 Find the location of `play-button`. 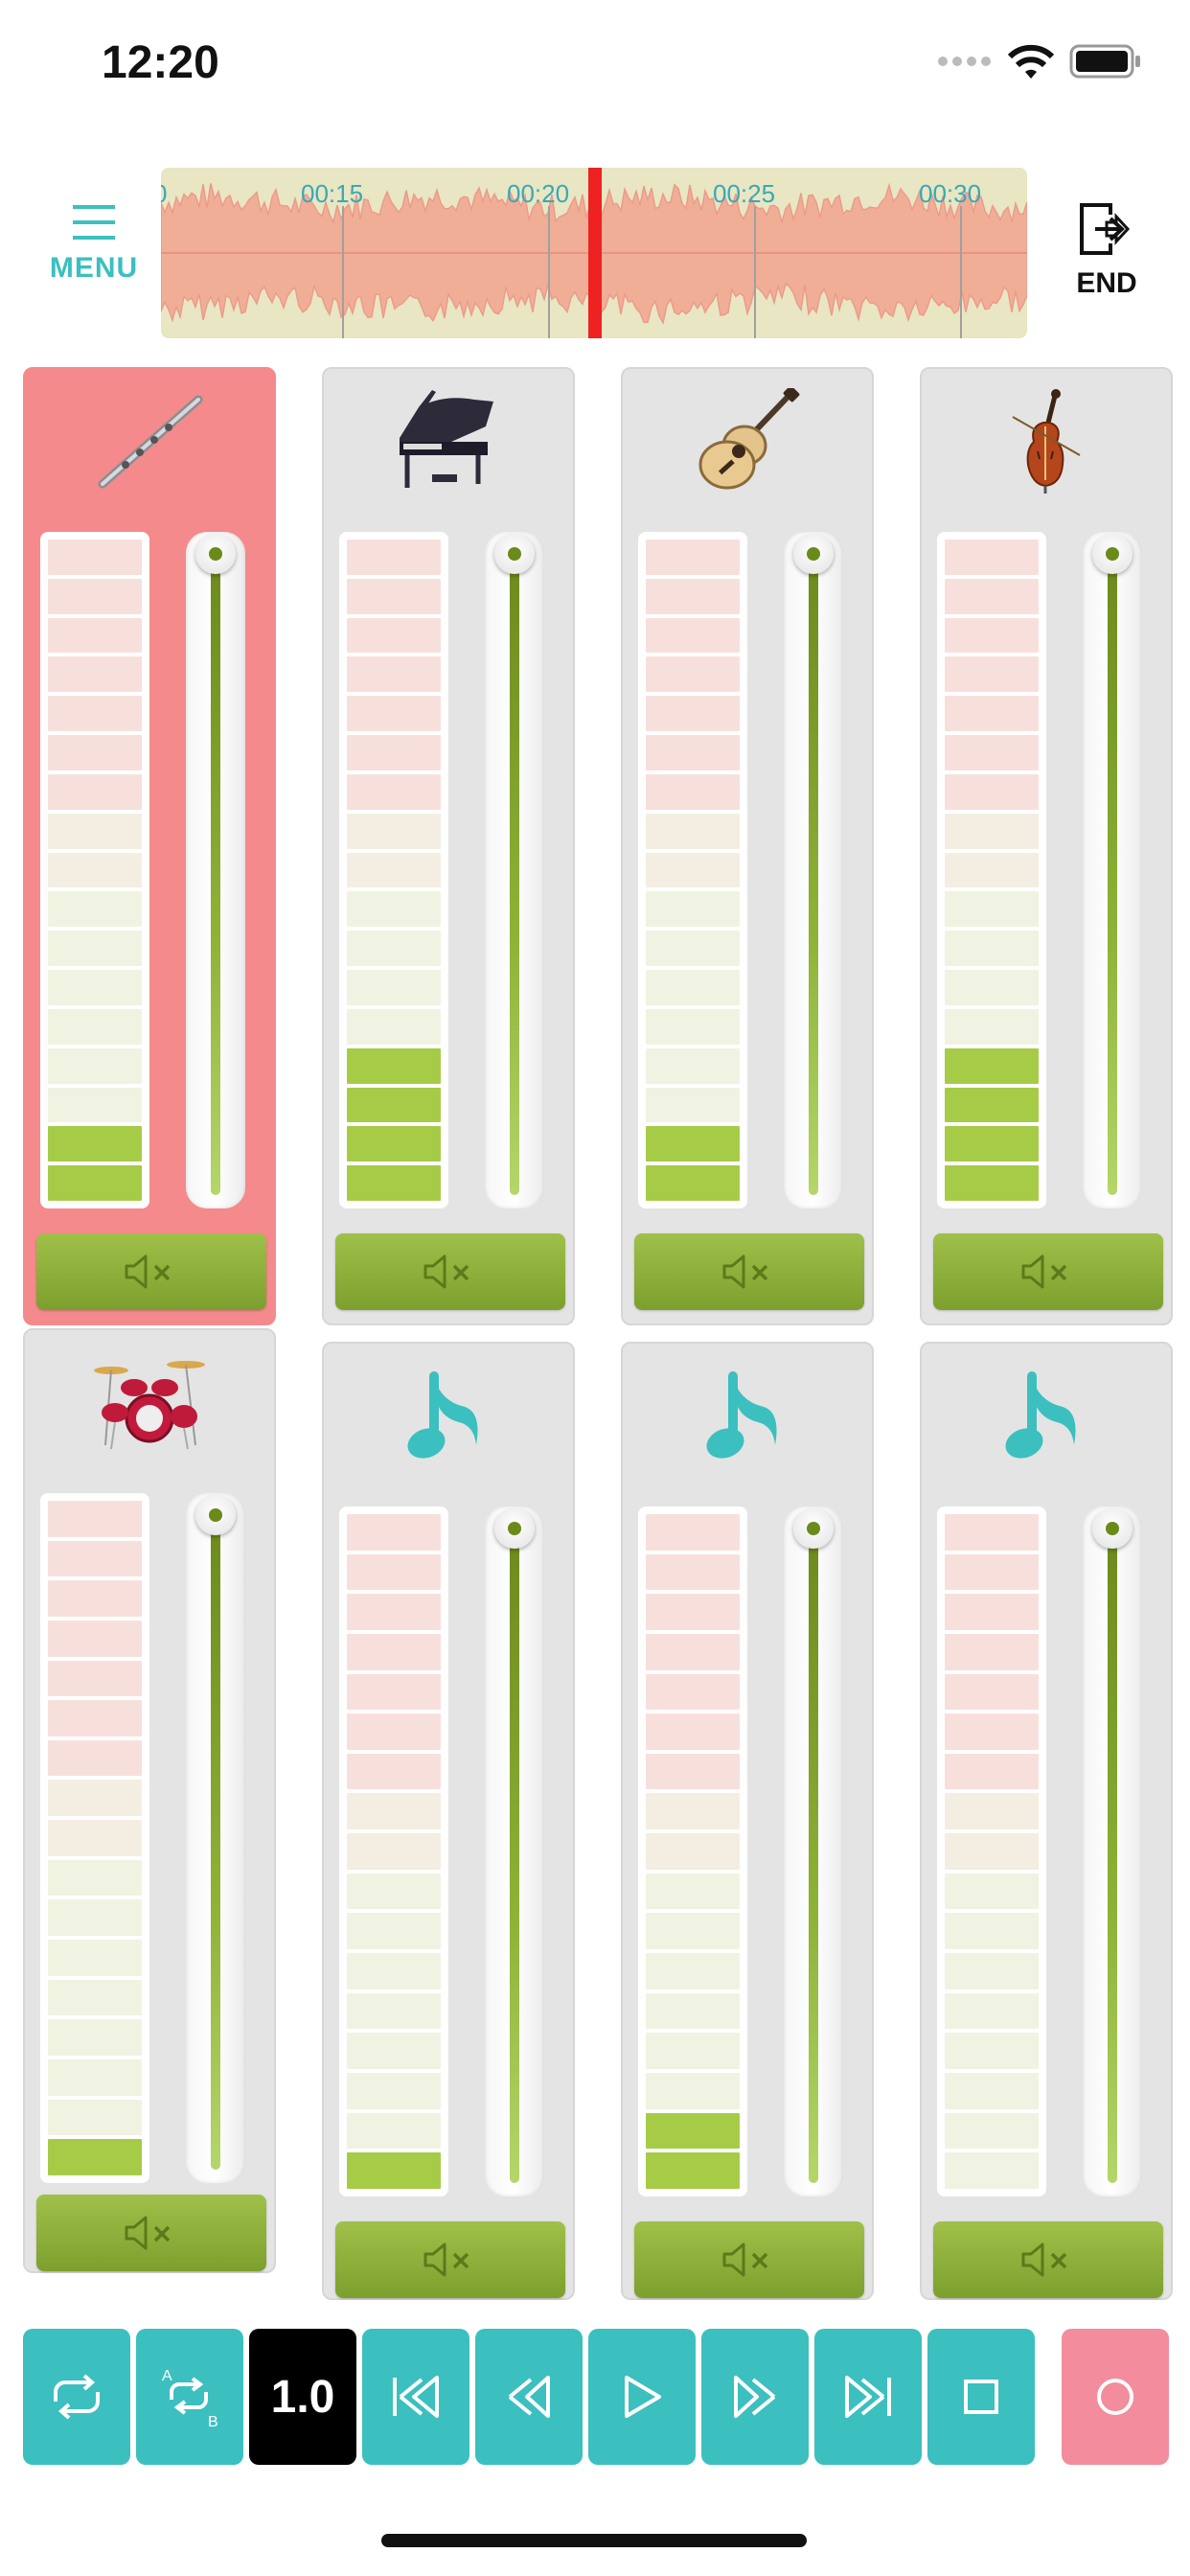

play-button is located at coordinates (642, 2397).